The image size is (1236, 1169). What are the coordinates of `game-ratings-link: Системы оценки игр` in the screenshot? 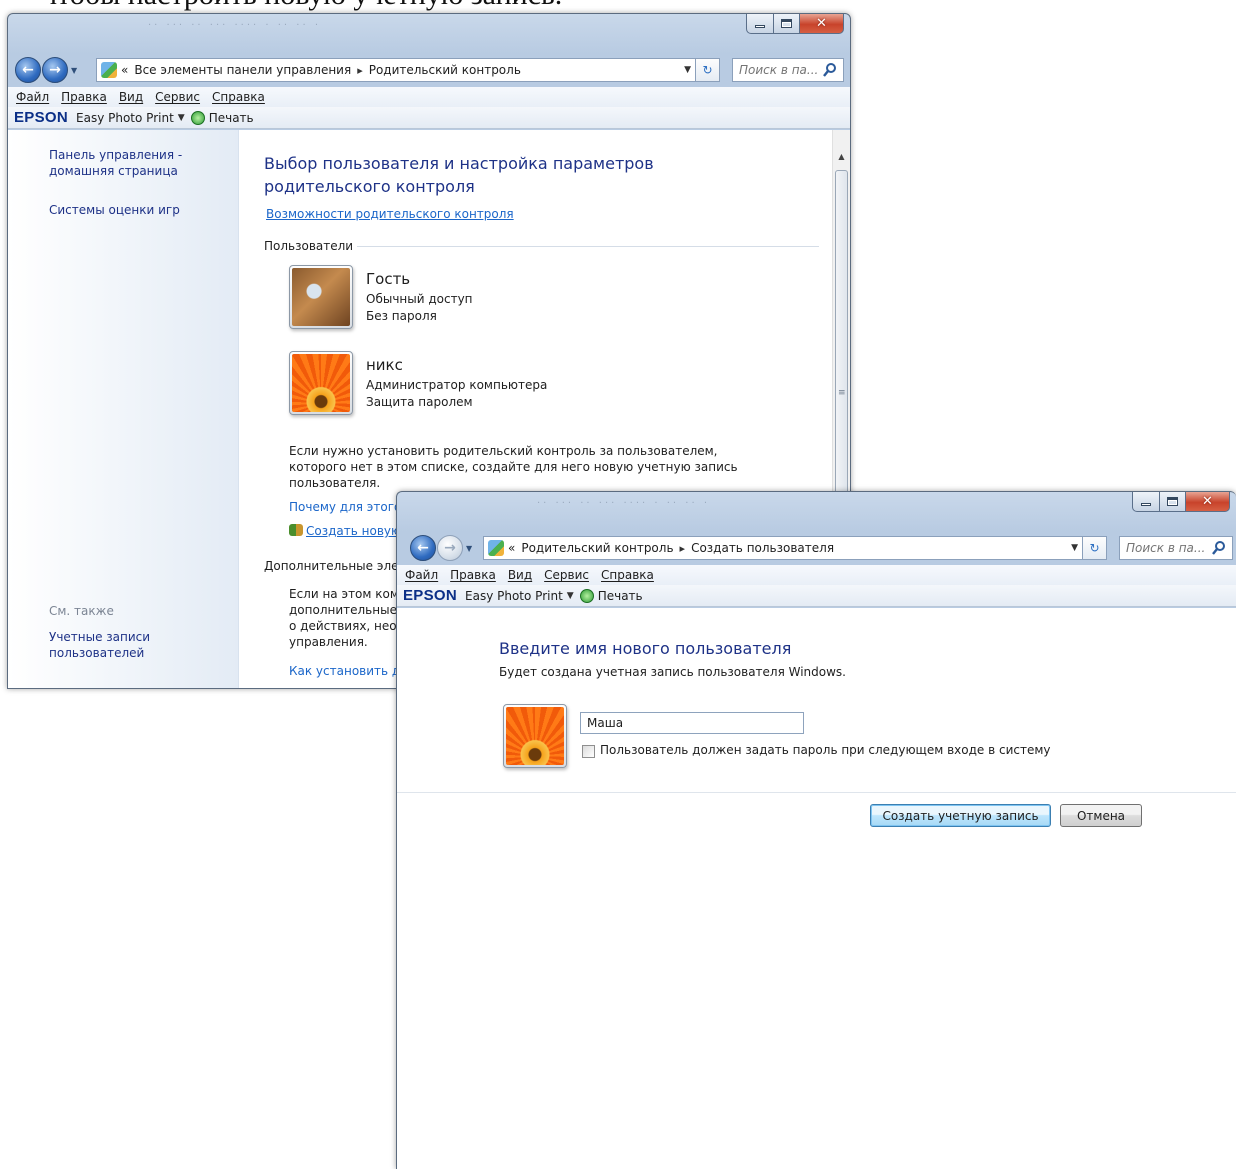 It's located at (114, 210).